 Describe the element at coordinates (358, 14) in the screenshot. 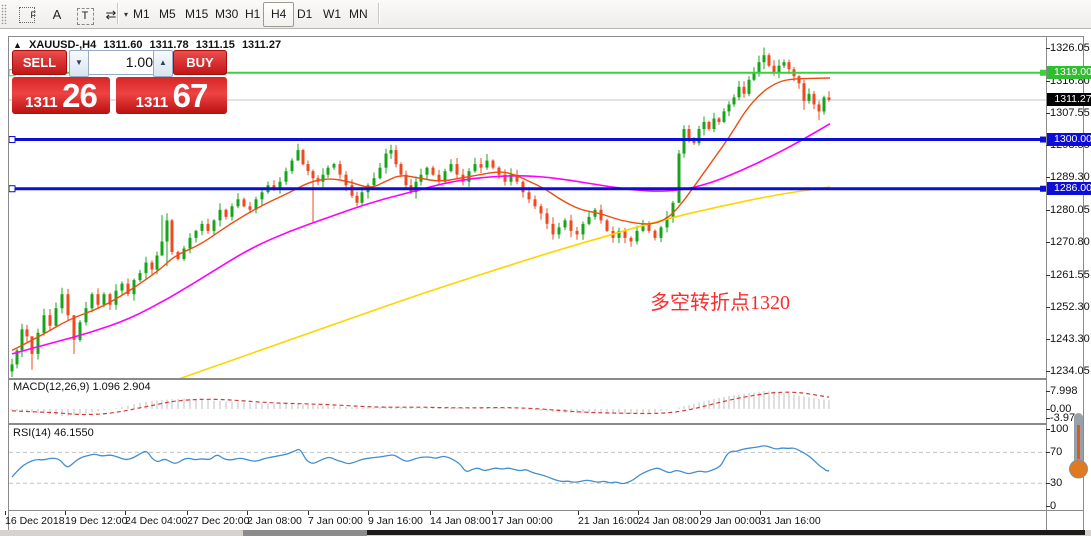

I see `timeframe-MN: MN` at that location.